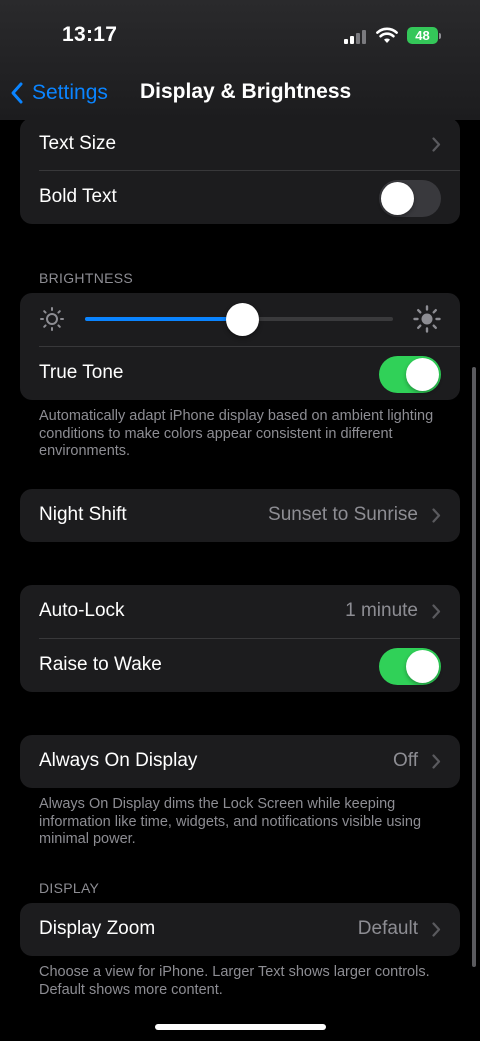 This screenshot has height=1041, width=480. What do you see at coordinates (82, 610) in the screenshot?
I see `auto-lock-label: Auto-Lock` at bounding box center [82, 610].